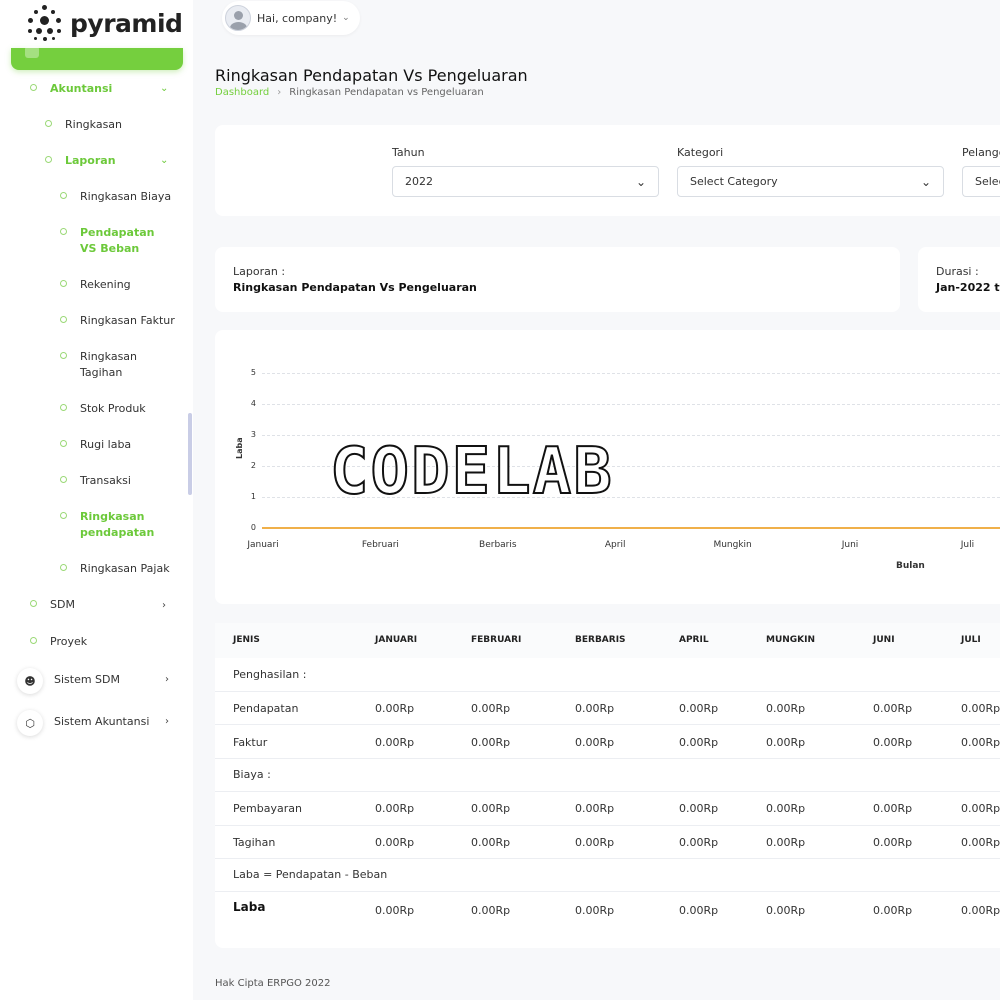  What do you see at coordinates (246, 640) in the screenshot?
I see `table-header-cell: JENIS` at bounding box center [246, 640].